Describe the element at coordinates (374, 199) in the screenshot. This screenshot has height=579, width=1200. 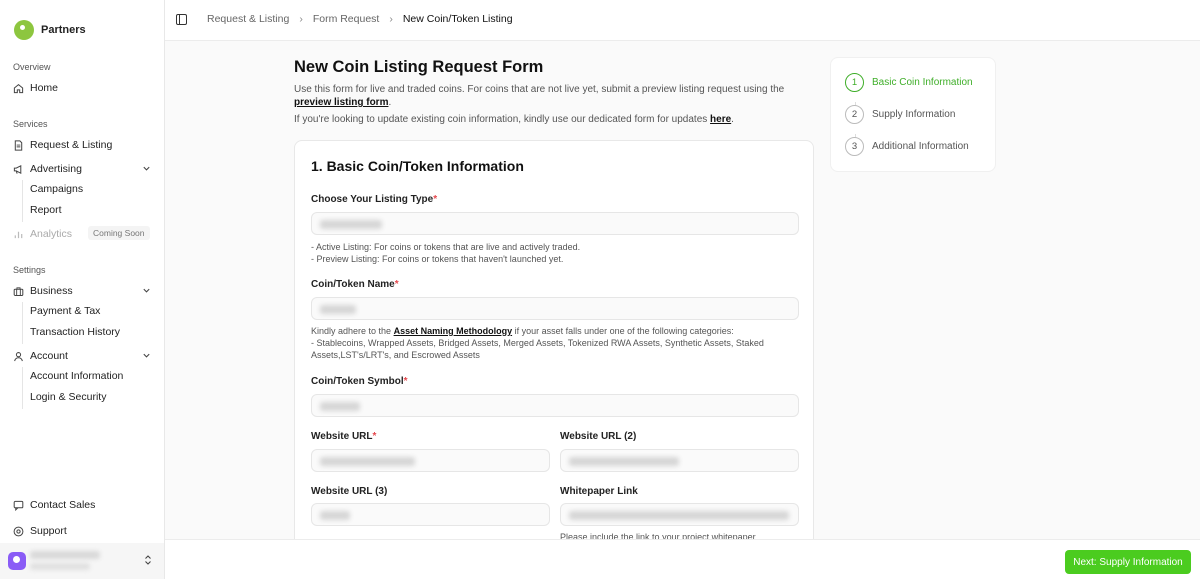
I see `listing-type-label: Choose Your Listing Type*` at that location.